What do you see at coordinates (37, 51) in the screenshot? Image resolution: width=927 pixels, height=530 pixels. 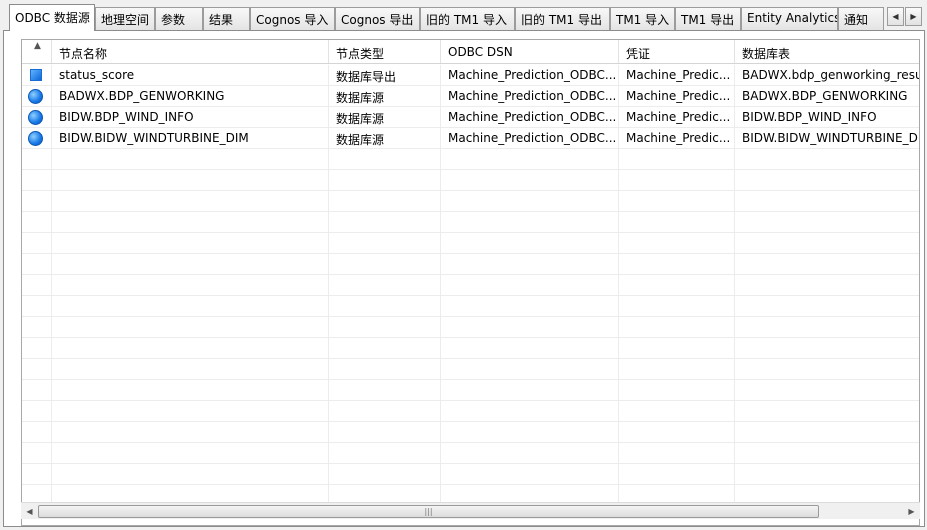 I see `header-icon-column: ▲` at bounding box center [37, 51].